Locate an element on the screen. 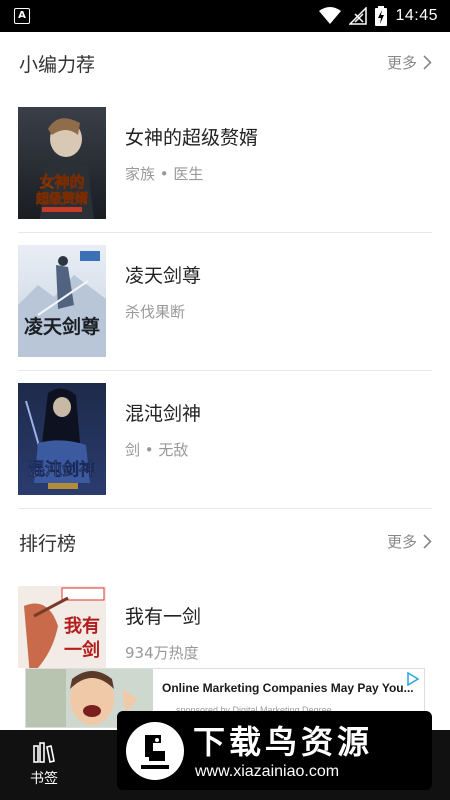 The image size is (450, 800). book-title: 女神的超级赘婿 is located at coordinates (191, 136).